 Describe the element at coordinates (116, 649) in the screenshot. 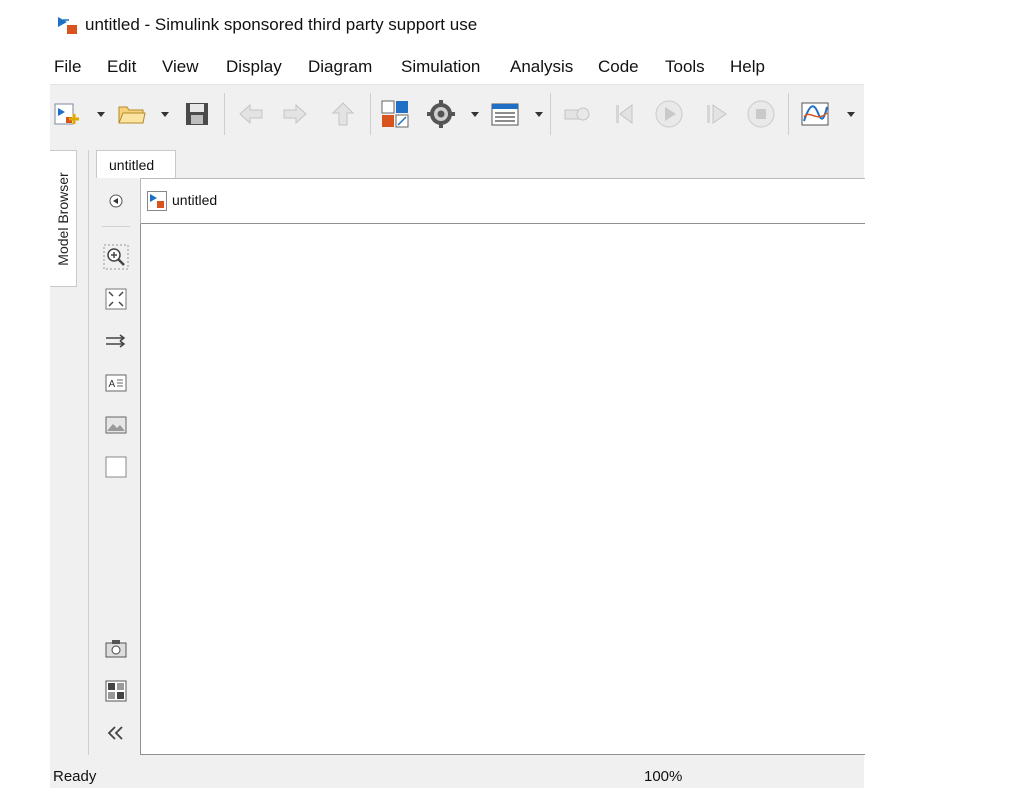

I see `screenshot-camera-icon` at that location.